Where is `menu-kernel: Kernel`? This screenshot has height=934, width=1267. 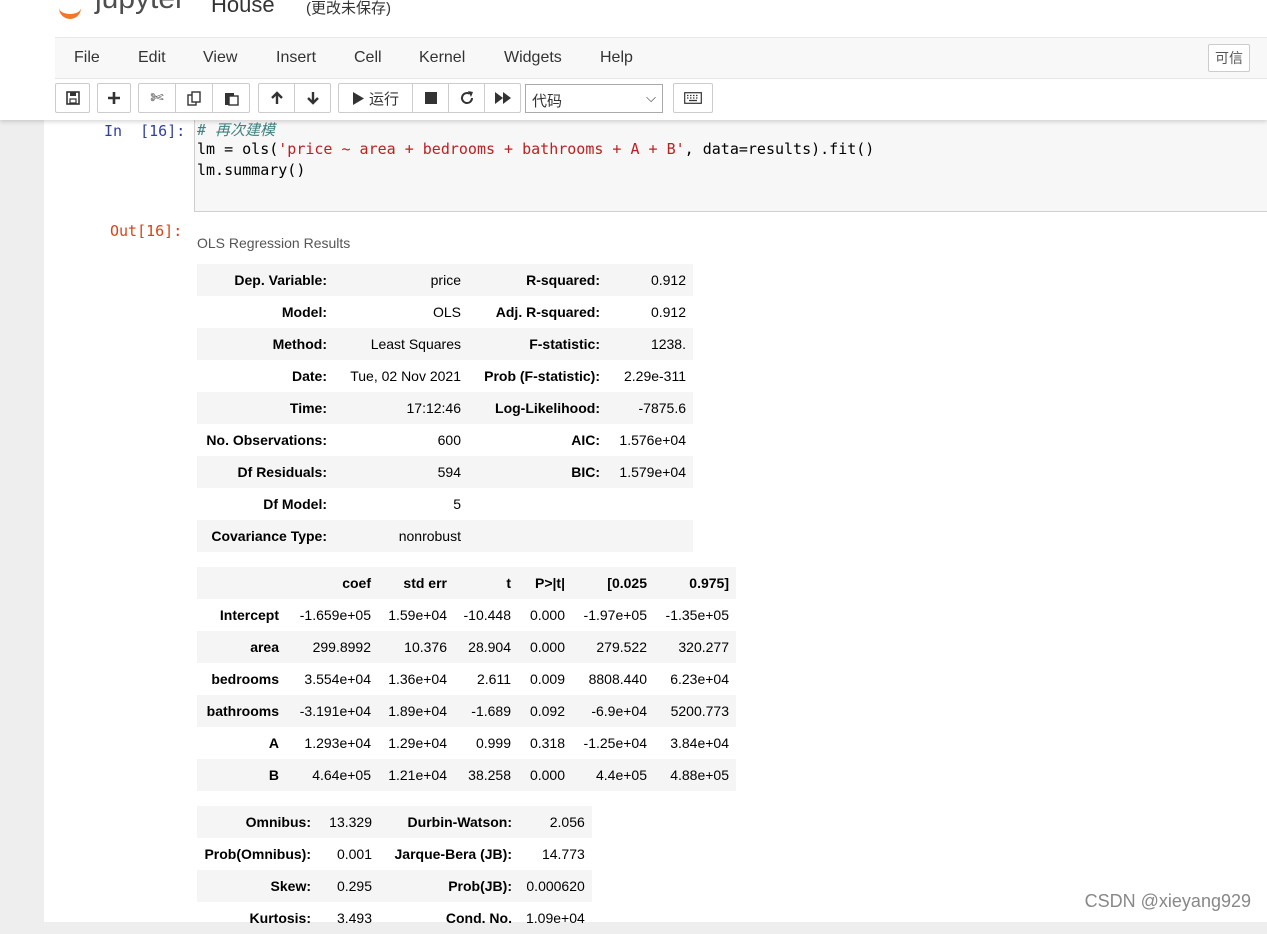 menu-kernel: Kernel is located at coordinates (442, 58).